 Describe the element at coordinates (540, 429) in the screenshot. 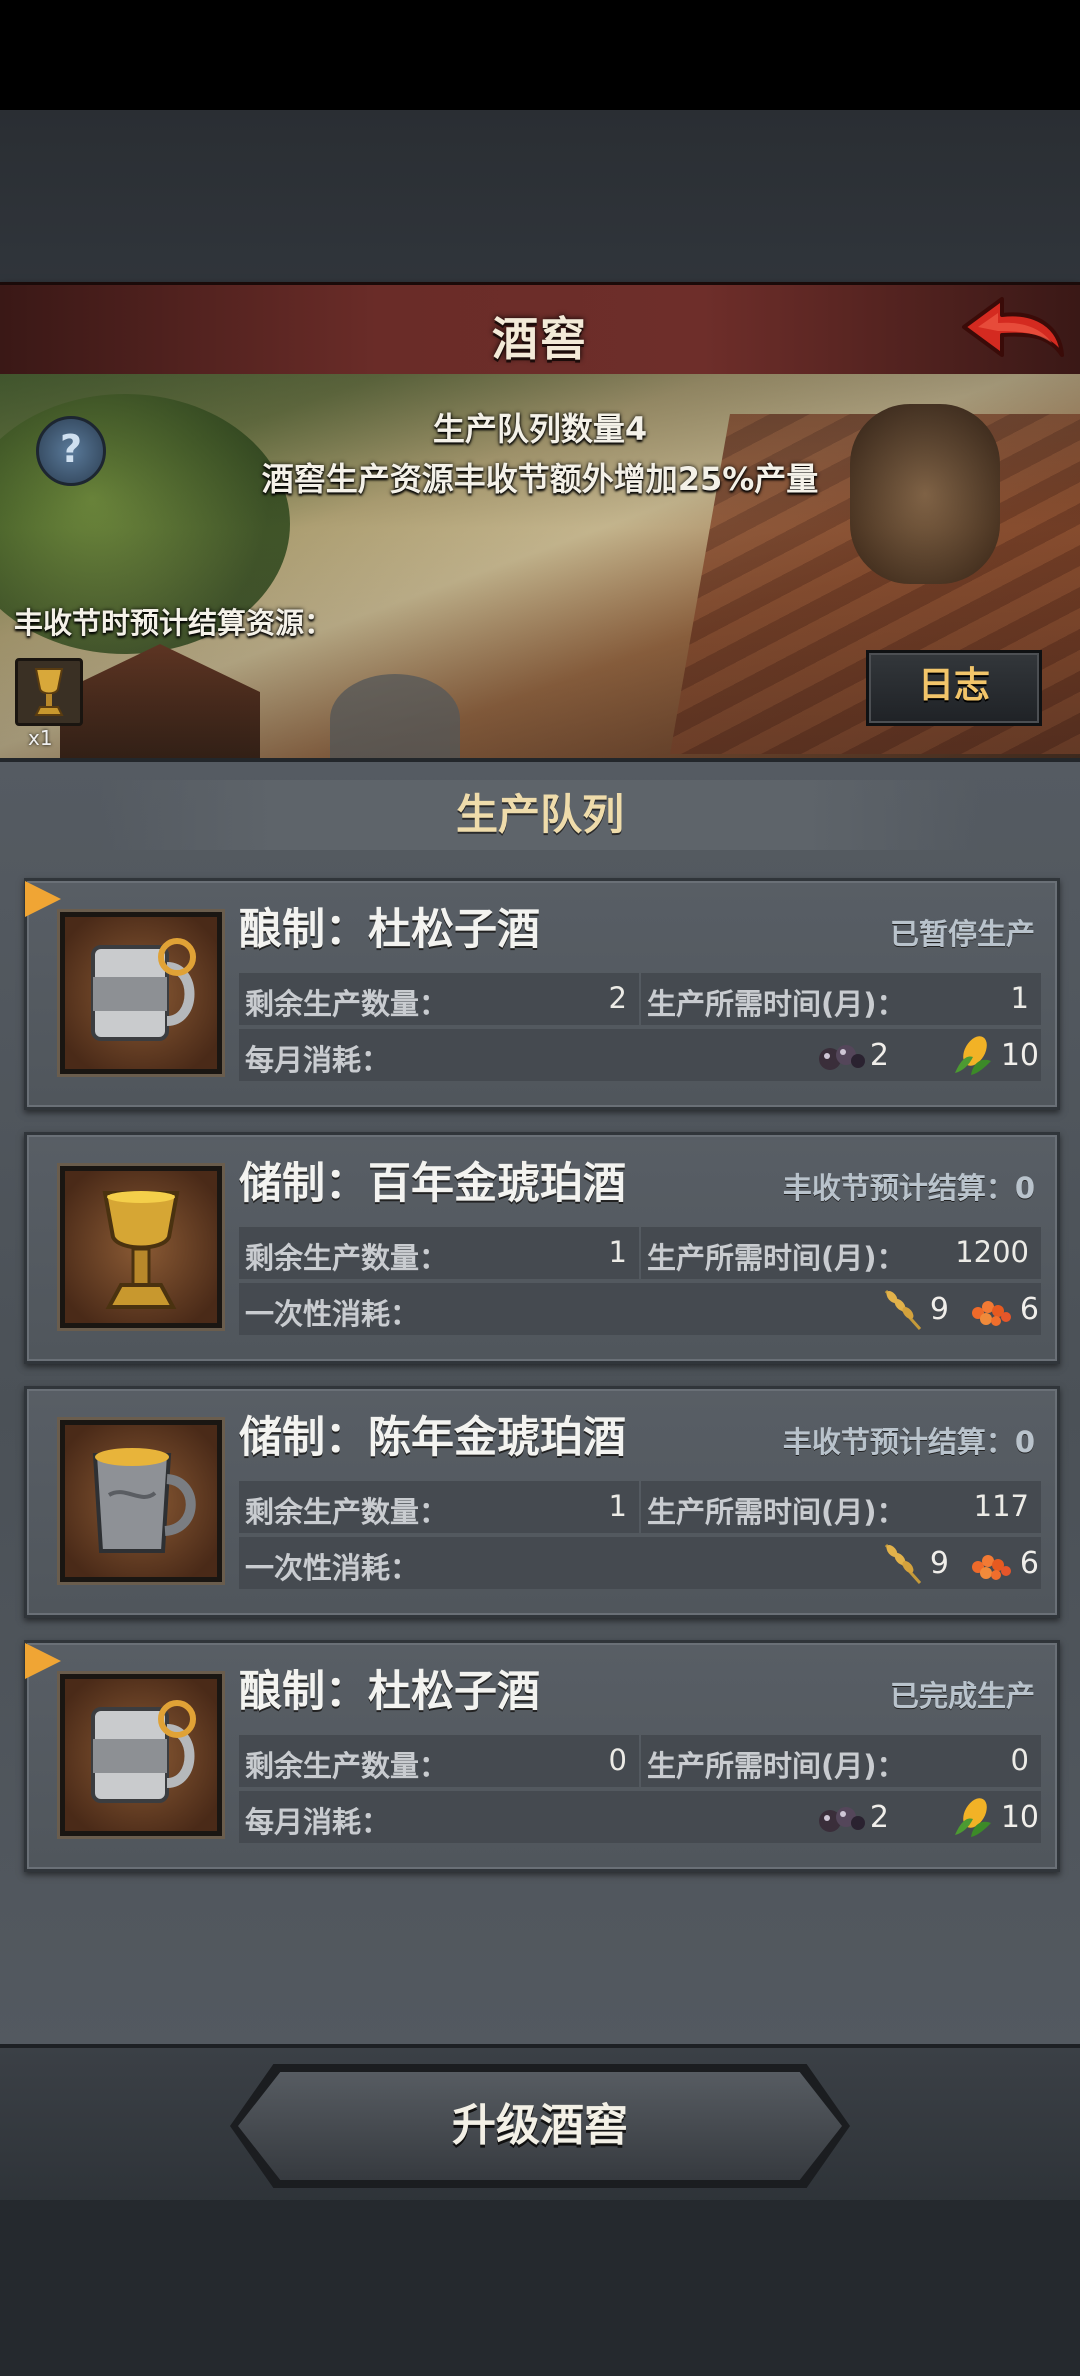

I see `queue-count-text: 生产队列数量4` at that location.